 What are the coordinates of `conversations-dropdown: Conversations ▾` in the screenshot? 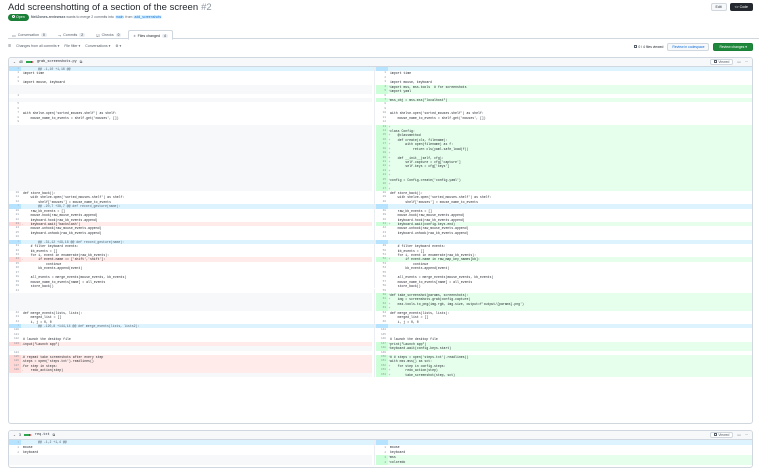 It's located at (97, 46).